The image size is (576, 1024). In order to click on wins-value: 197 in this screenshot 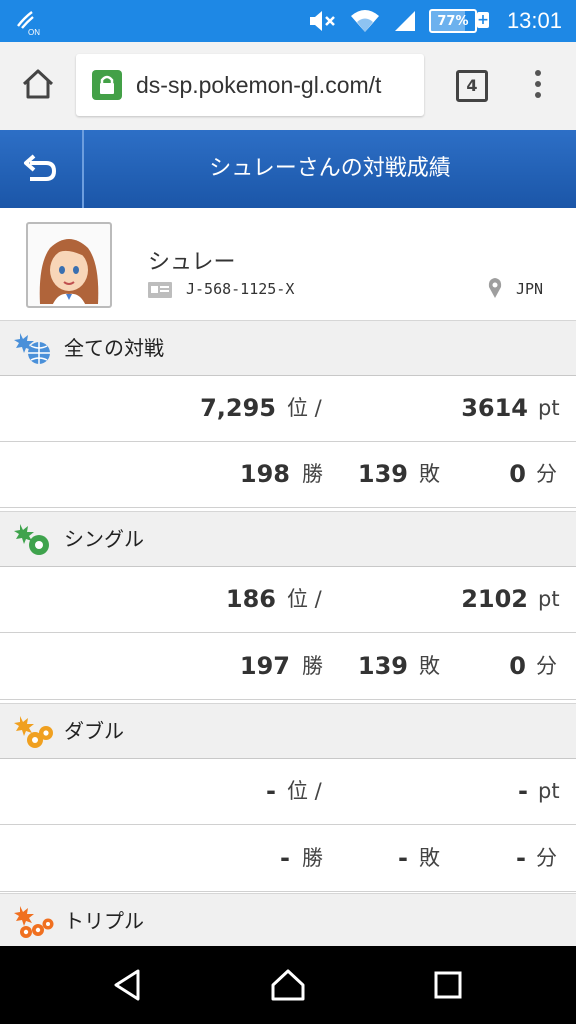, I will do `click(264, 666)`.